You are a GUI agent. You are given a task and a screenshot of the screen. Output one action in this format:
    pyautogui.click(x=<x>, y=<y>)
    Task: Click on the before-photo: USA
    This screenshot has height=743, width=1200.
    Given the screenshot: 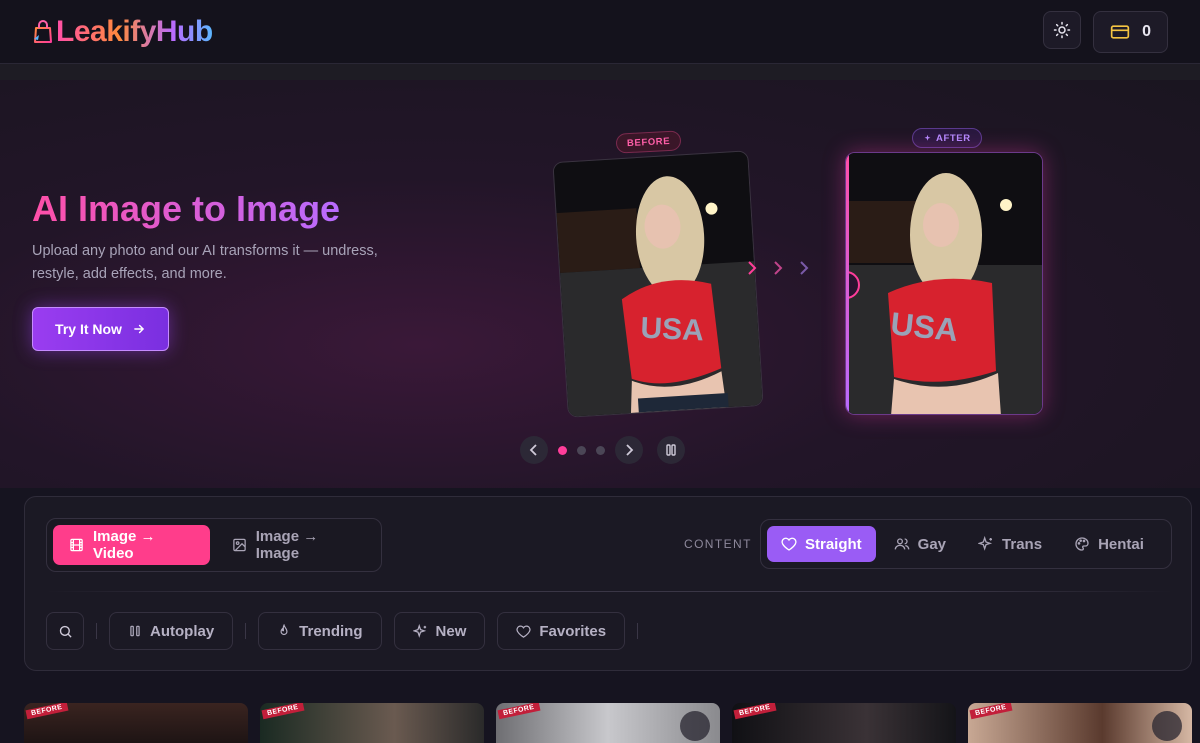 What is the action you would take?
    pyautogui.click(x=658, y=284)
    